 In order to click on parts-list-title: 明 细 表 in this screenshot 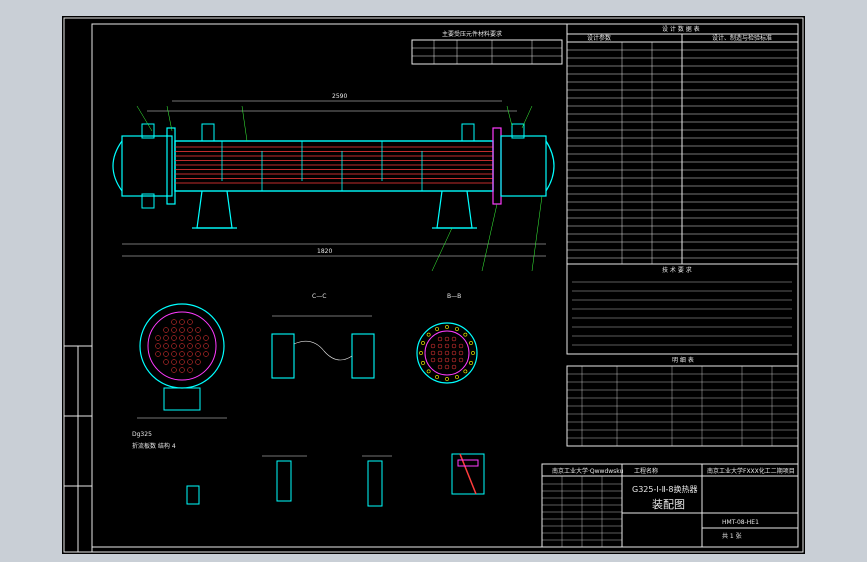, I will do `click(683, 360)`.